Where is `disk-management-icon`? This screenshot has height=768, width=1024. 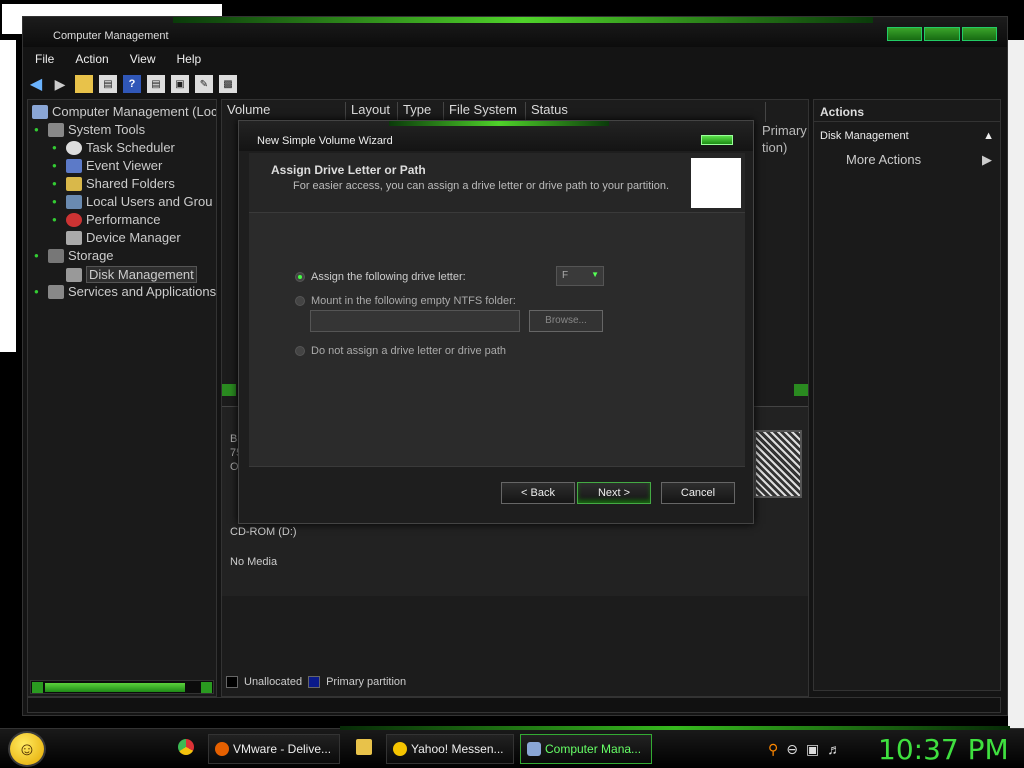
disk-management-icon is located at coordinates (74, 274).